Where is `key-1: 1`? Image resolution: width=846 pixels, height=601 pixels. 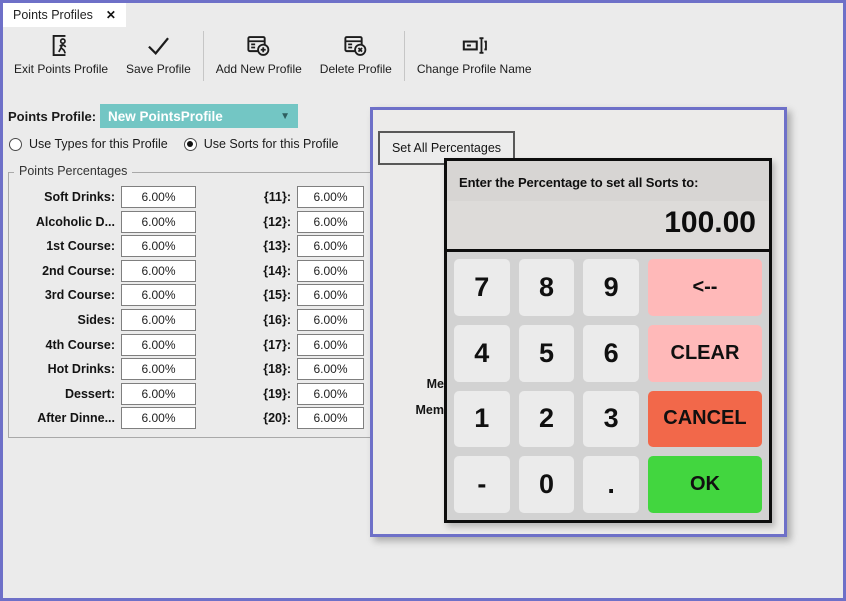
key-1: 1 is located at coordinates (482, 419).